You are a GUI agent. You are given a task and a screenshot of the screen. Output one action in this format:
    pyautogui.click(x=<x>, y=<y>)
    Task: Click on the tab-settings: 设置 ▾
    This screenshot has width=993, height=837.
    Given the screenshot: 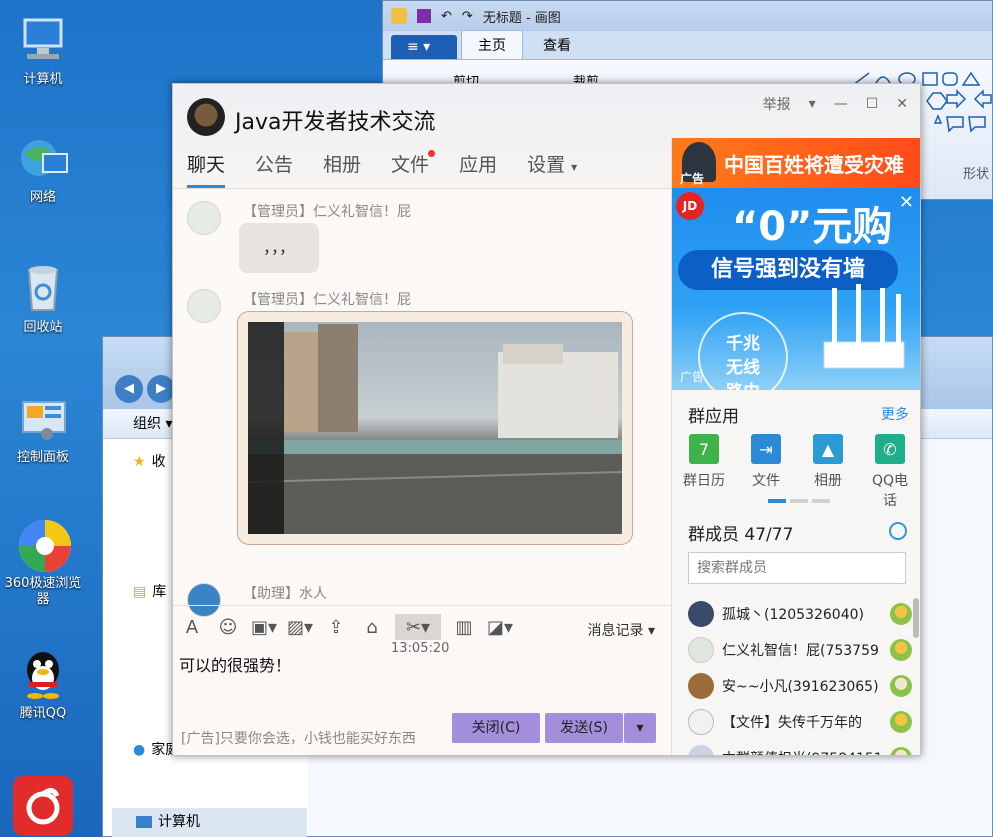 What is the action you would take?
    pyautogui.click(x=552, y=169)
    